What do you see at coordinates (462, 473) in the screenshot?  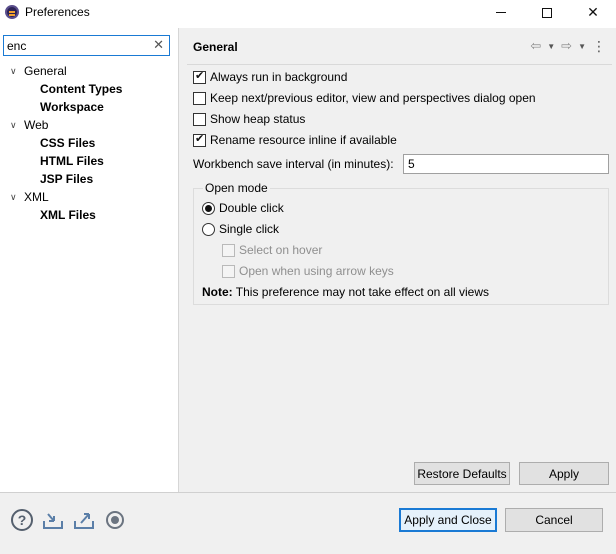 I see `restore-defaults-button: Restore Defaults` at bounding box center [462, 473].